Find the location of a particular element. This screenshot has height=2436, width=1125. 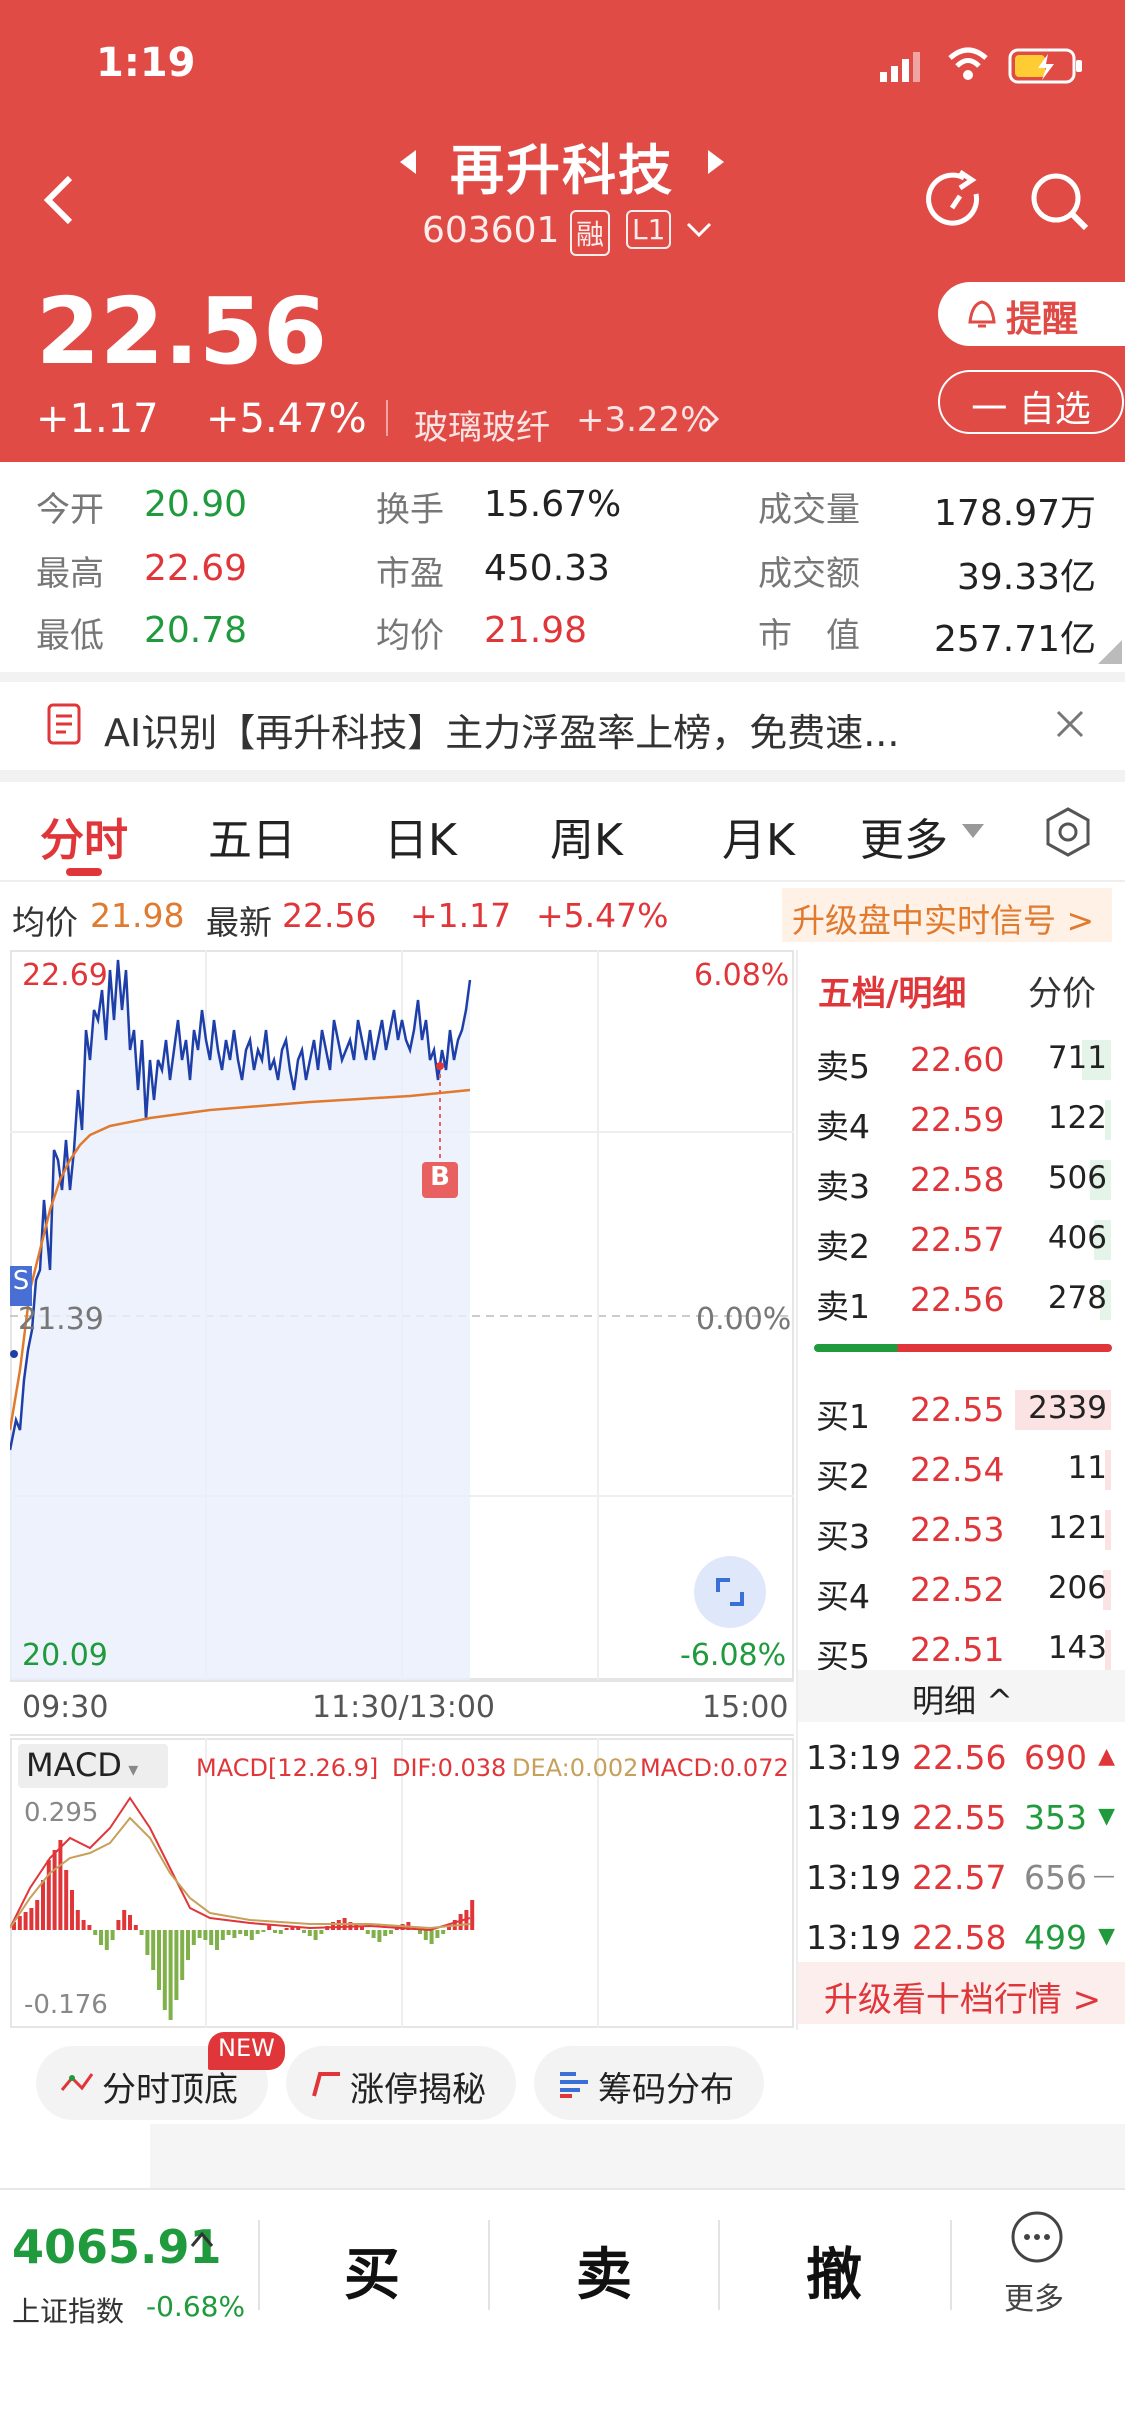

time-axis: 09:30 11:30/13:00 15:00 is located at coordinates (402, 1708).